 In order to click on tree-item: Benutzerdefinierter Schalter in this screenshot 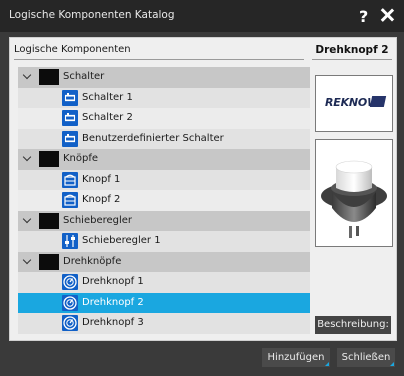, I will do `click(164, 138)`.